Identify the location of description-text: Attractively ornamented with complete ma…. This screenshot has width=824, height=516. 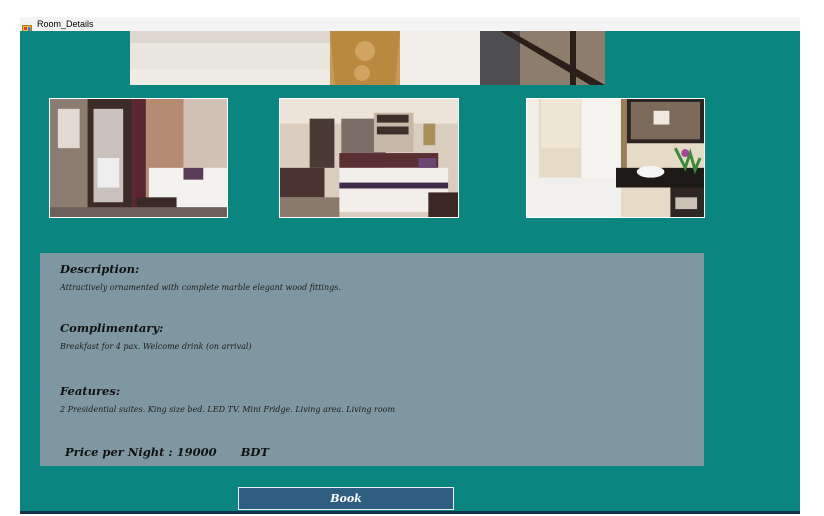
(200, 287).